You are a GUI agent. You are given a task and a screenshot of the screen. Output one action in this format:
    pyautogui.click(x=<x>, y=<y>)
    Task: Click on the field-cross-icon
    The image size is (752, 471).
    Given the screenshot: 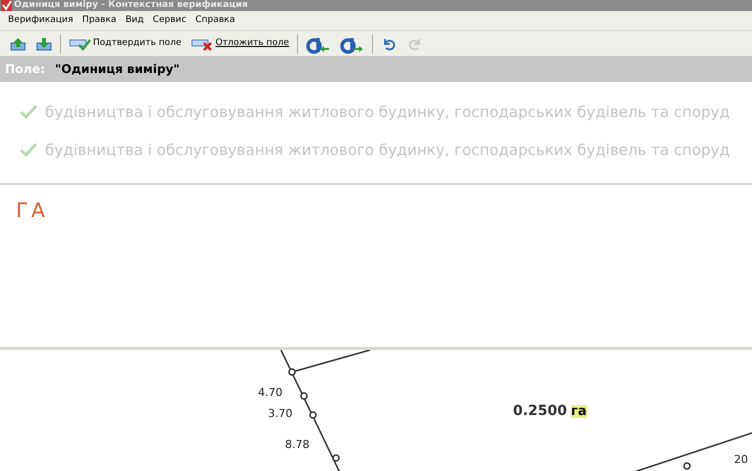 What is the action you would take?
    pyautogui.click(x=202, y=43)
    